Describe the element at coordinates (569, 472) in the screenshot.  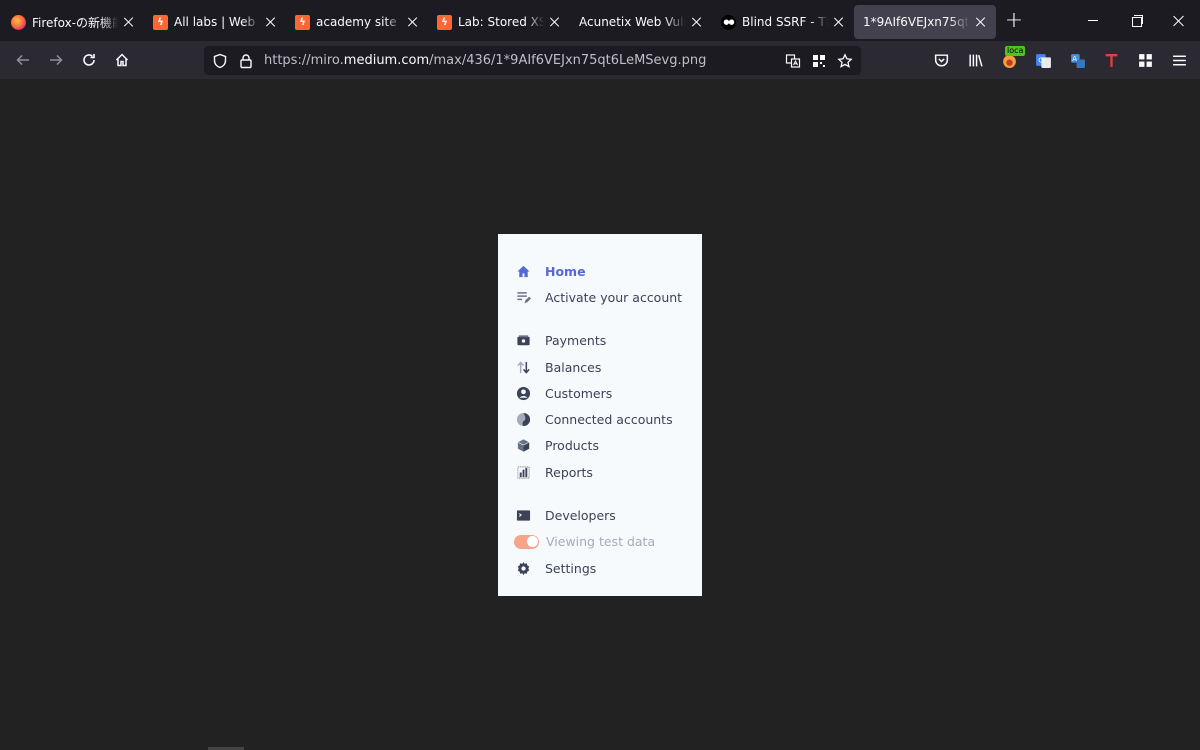
I see `menu-item-label: Reports` at that location.